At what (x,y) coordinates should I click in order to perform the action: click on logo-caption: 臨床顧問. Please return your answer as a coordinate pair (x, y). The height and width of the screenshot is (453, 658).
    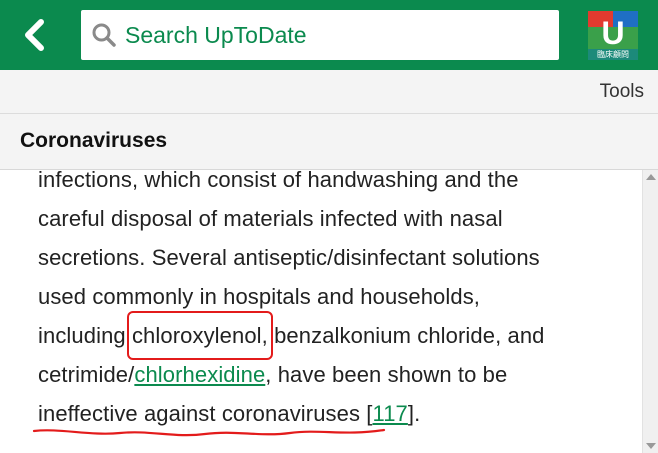
    Looking at the image, I should click on (613, 54).